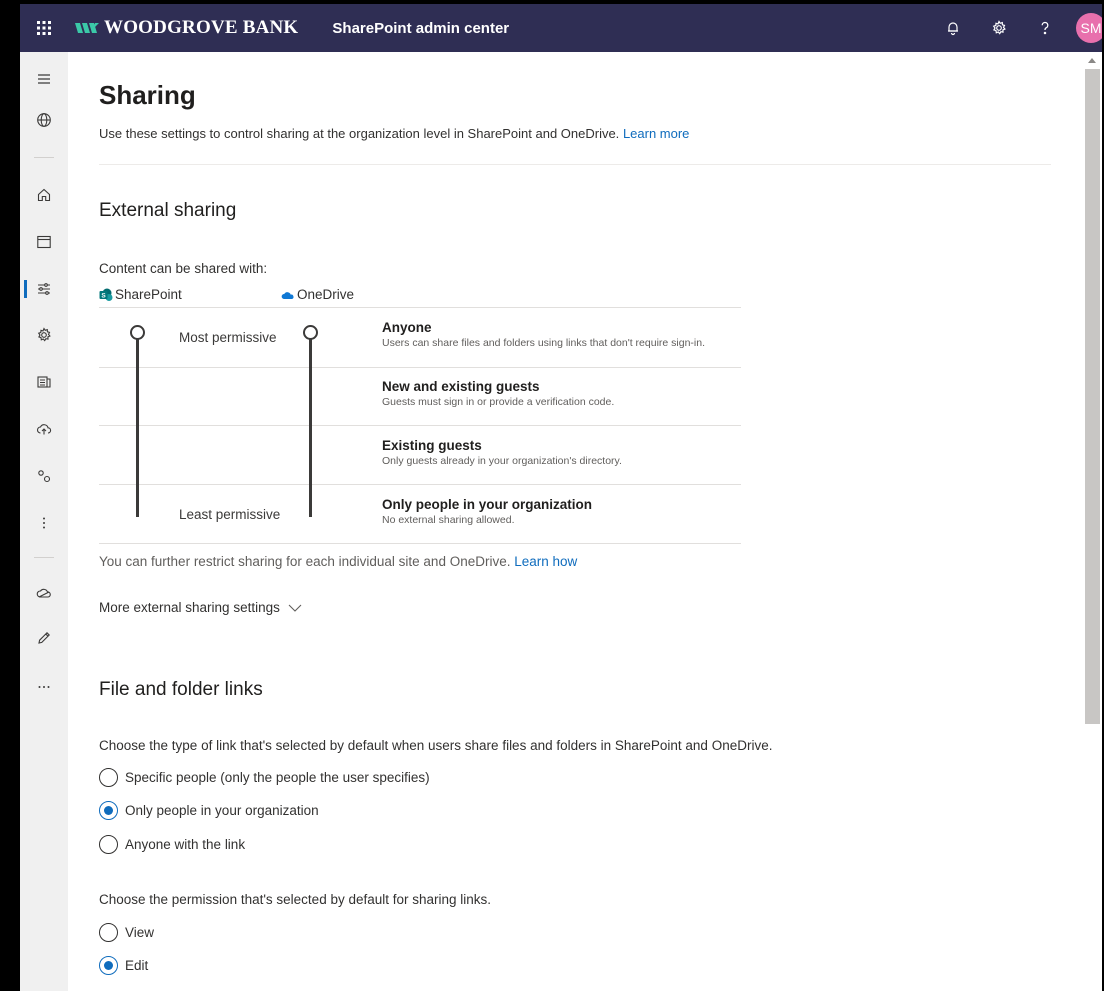 The image size is (1104, 991). Describe the element at coordinates (432, 445) in the screenshot. I see `level-title: Existing guests` at that location.